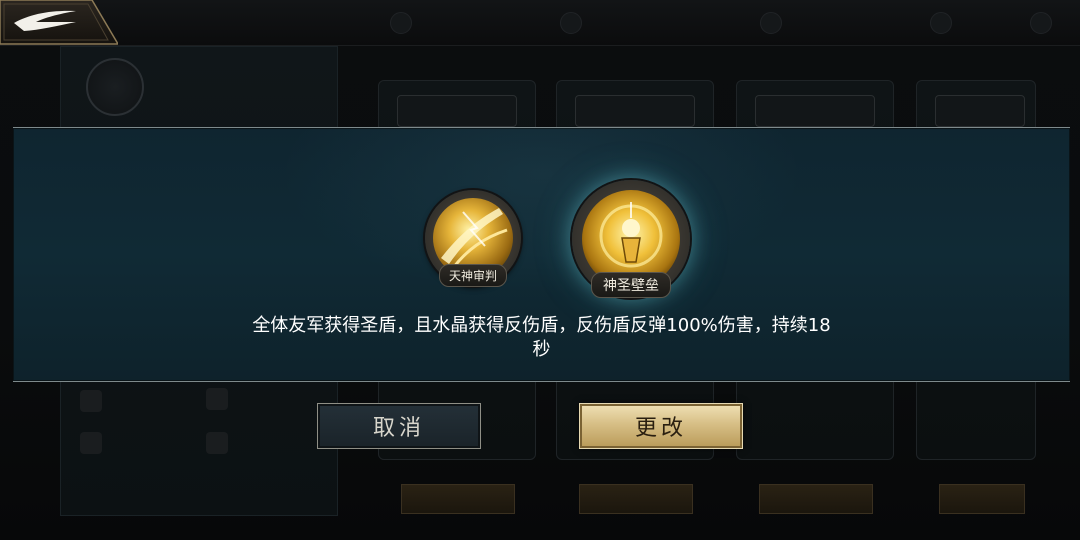  I want to click on back-arrow-icon, so click(59, 22).